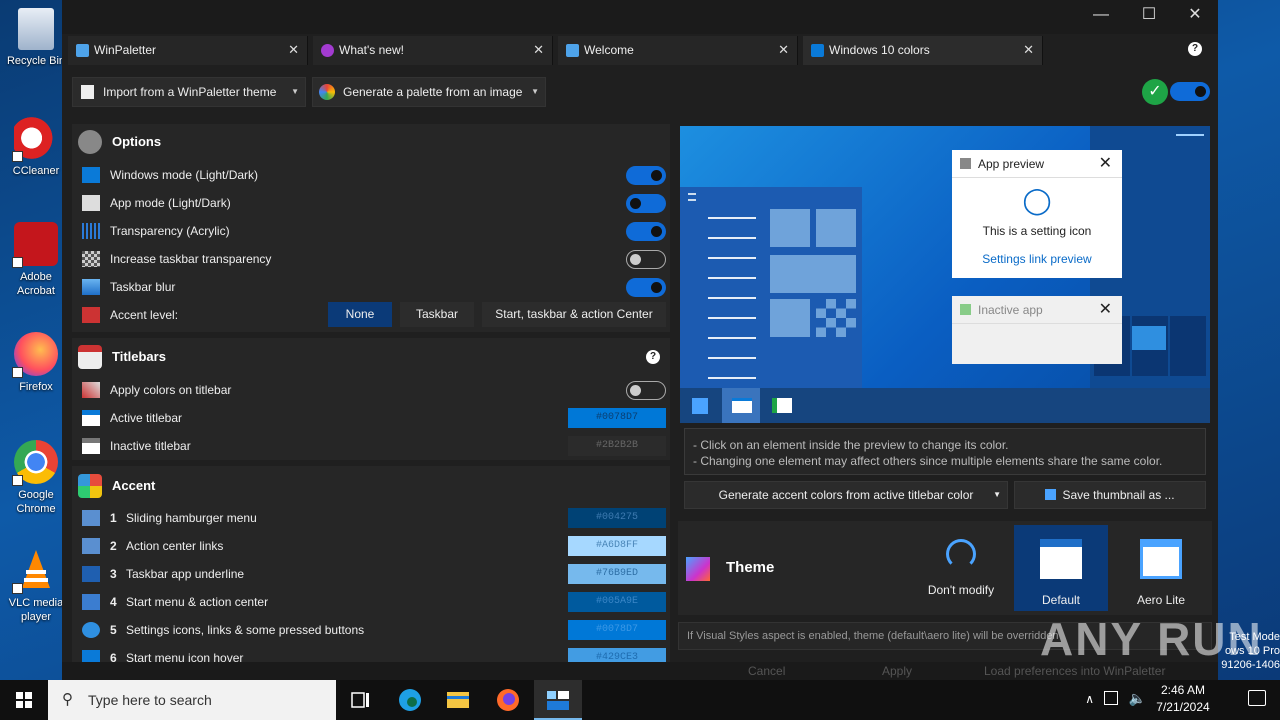 The image size is (1280, 720). What do you see at coordinates (771, 287) in the screenshot?
I see `preview-start-menu` at bounding box center [771, 287].